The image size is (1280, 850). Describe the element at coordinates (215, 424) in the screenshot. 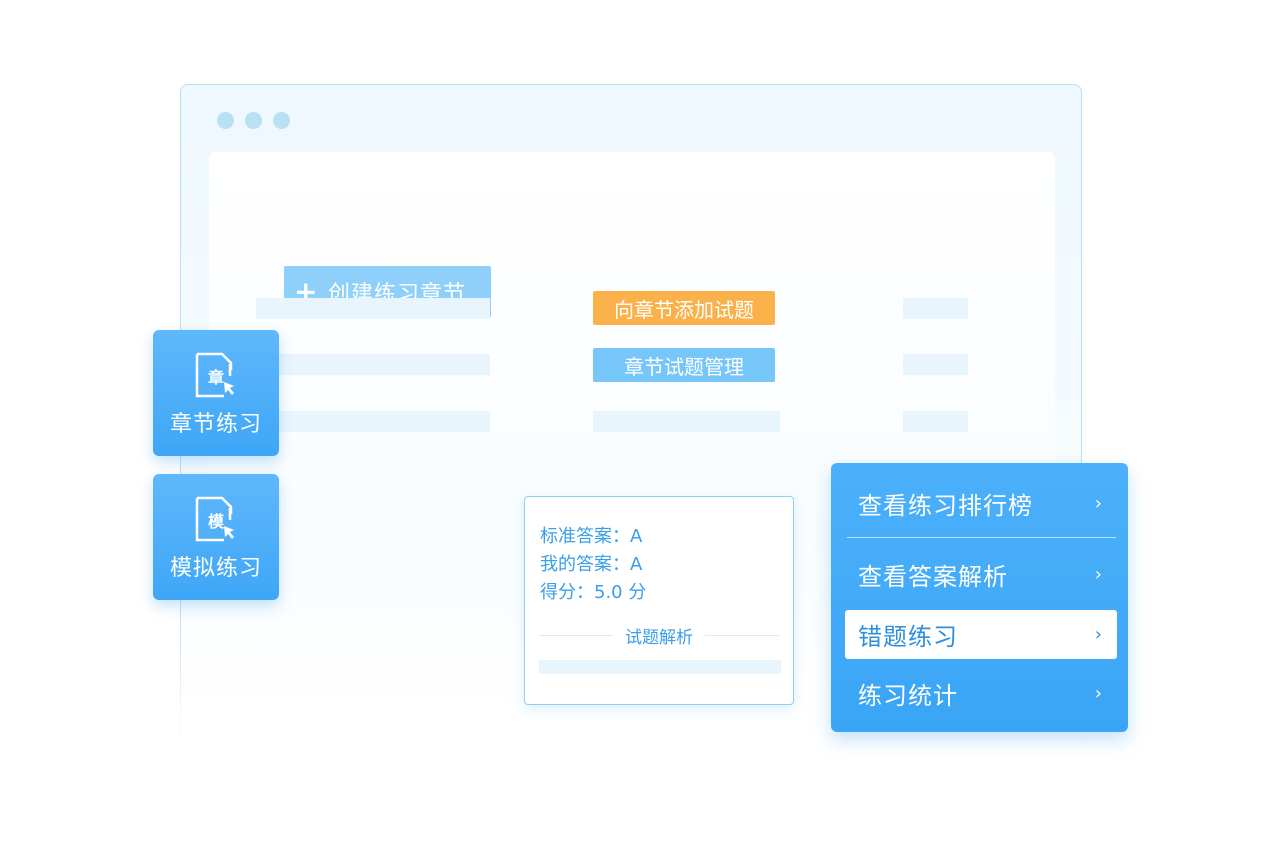

I see `chapter-practice-label: 章节练习` at that location.